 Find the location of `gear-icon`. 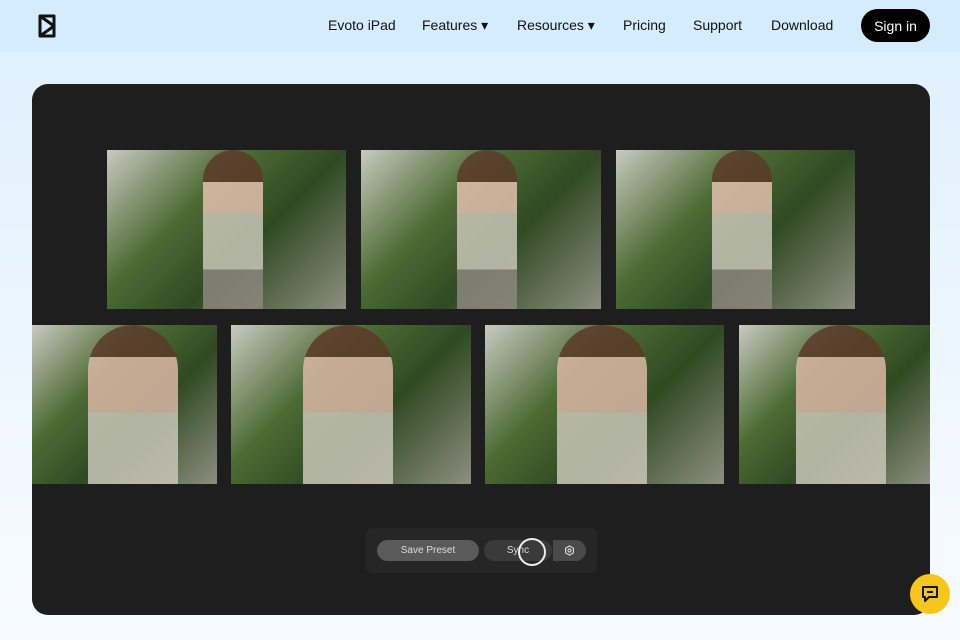

gear-icon is located at coordinates (569, 550).